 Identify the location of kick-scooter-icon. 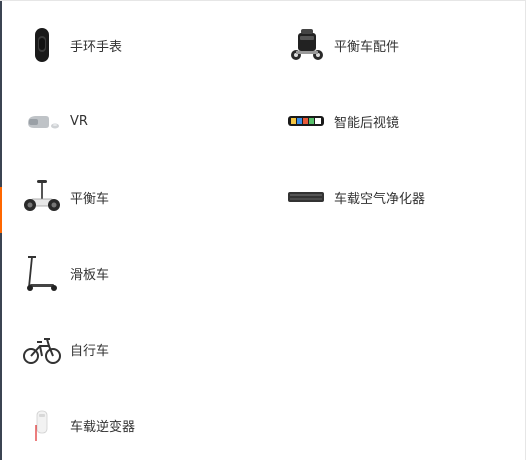
(42, 273).